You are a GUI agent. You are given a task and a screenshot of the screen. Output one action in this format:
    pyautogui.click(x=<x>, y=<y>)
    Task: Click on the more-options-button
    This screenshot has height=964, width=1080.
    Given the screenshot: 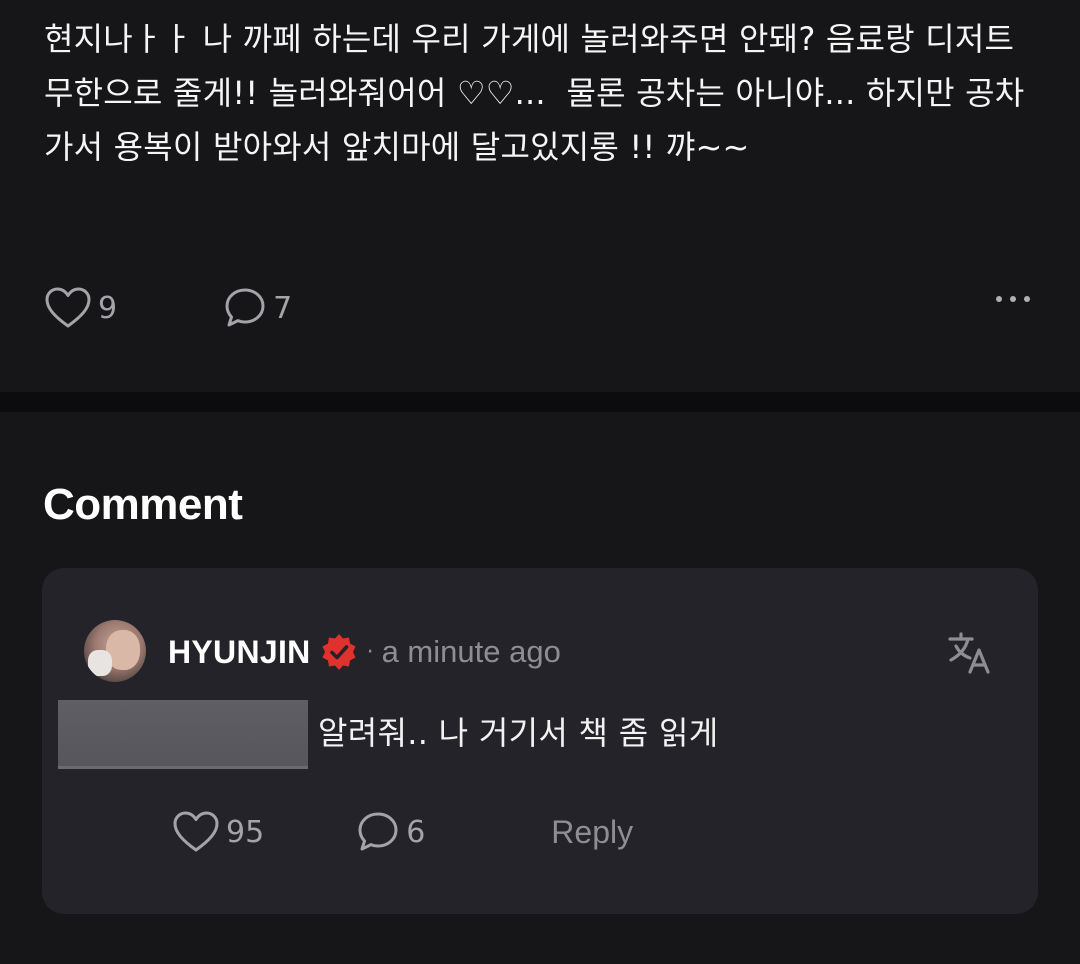 What is the action you would take?
    pyautogui.click(x=1013, y=299)
    